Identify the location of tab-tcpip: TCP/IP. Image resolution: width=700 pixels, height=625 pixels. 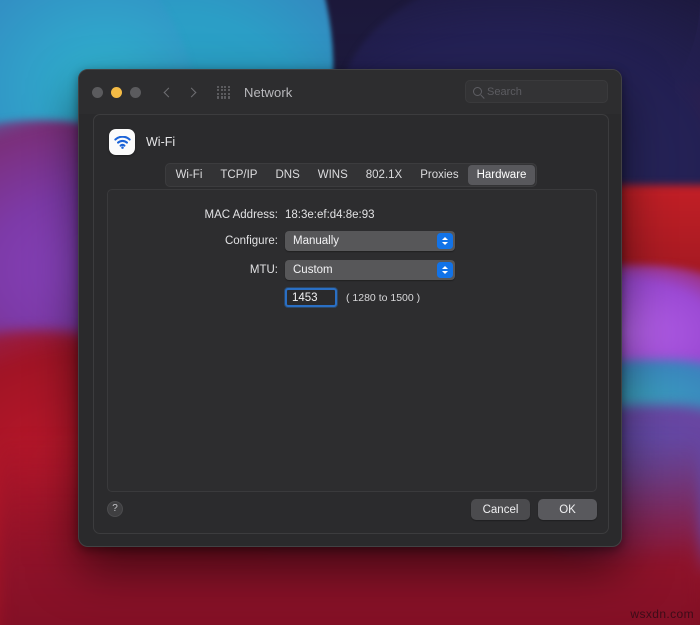
(238, 175).